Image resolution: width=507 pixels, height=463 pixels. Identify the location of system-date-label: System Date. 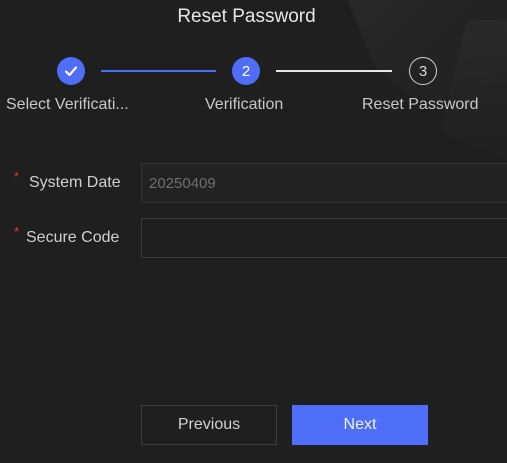
(75, 182).